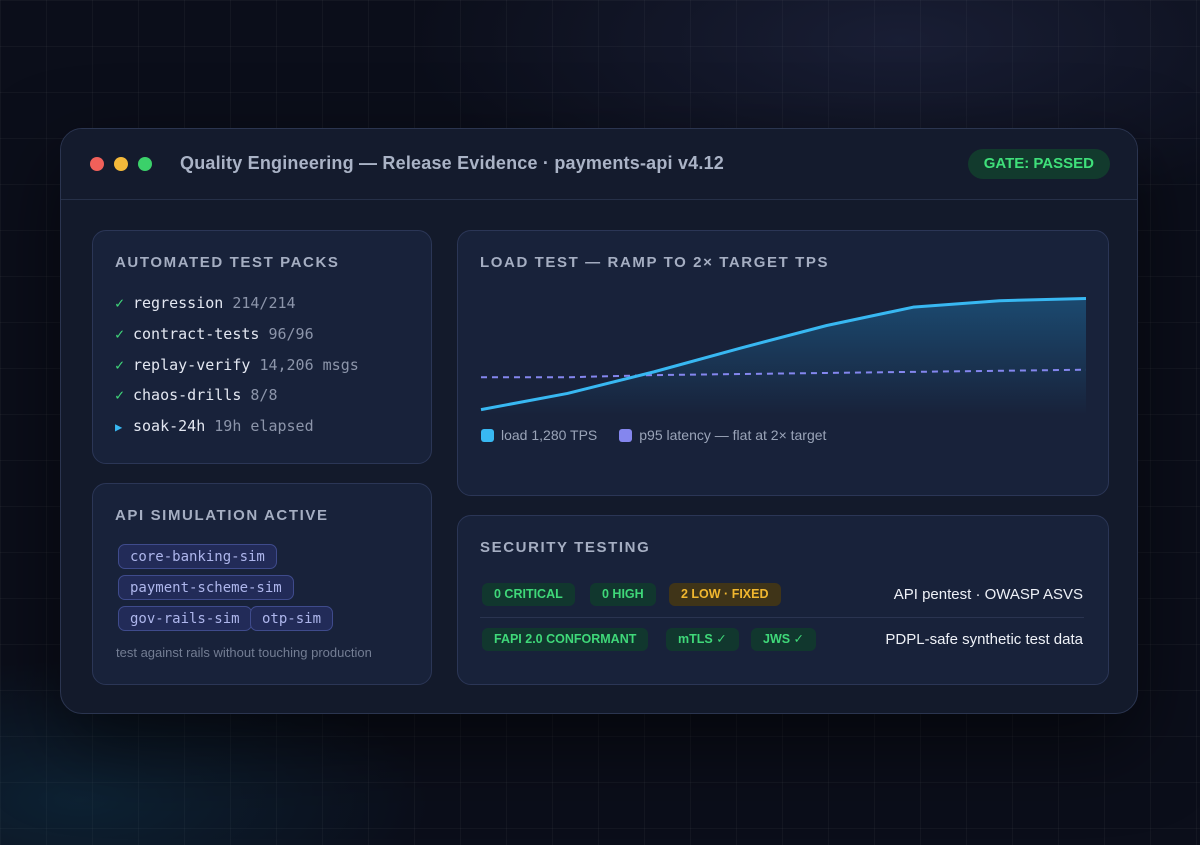 Image resolution: width=1200 pixels, height=845 pixels. What do you see at coordinates (169, 426) in the screenshot?
I see `test-pack-name: soak-24h` at bounding box center [169, 426].